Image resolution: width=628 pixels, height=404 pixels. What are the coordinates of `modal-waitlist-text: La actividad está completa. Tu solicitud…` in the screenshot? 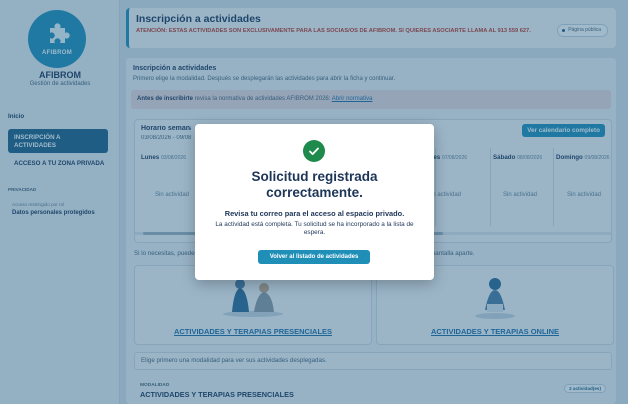 It's located at (314, 228).